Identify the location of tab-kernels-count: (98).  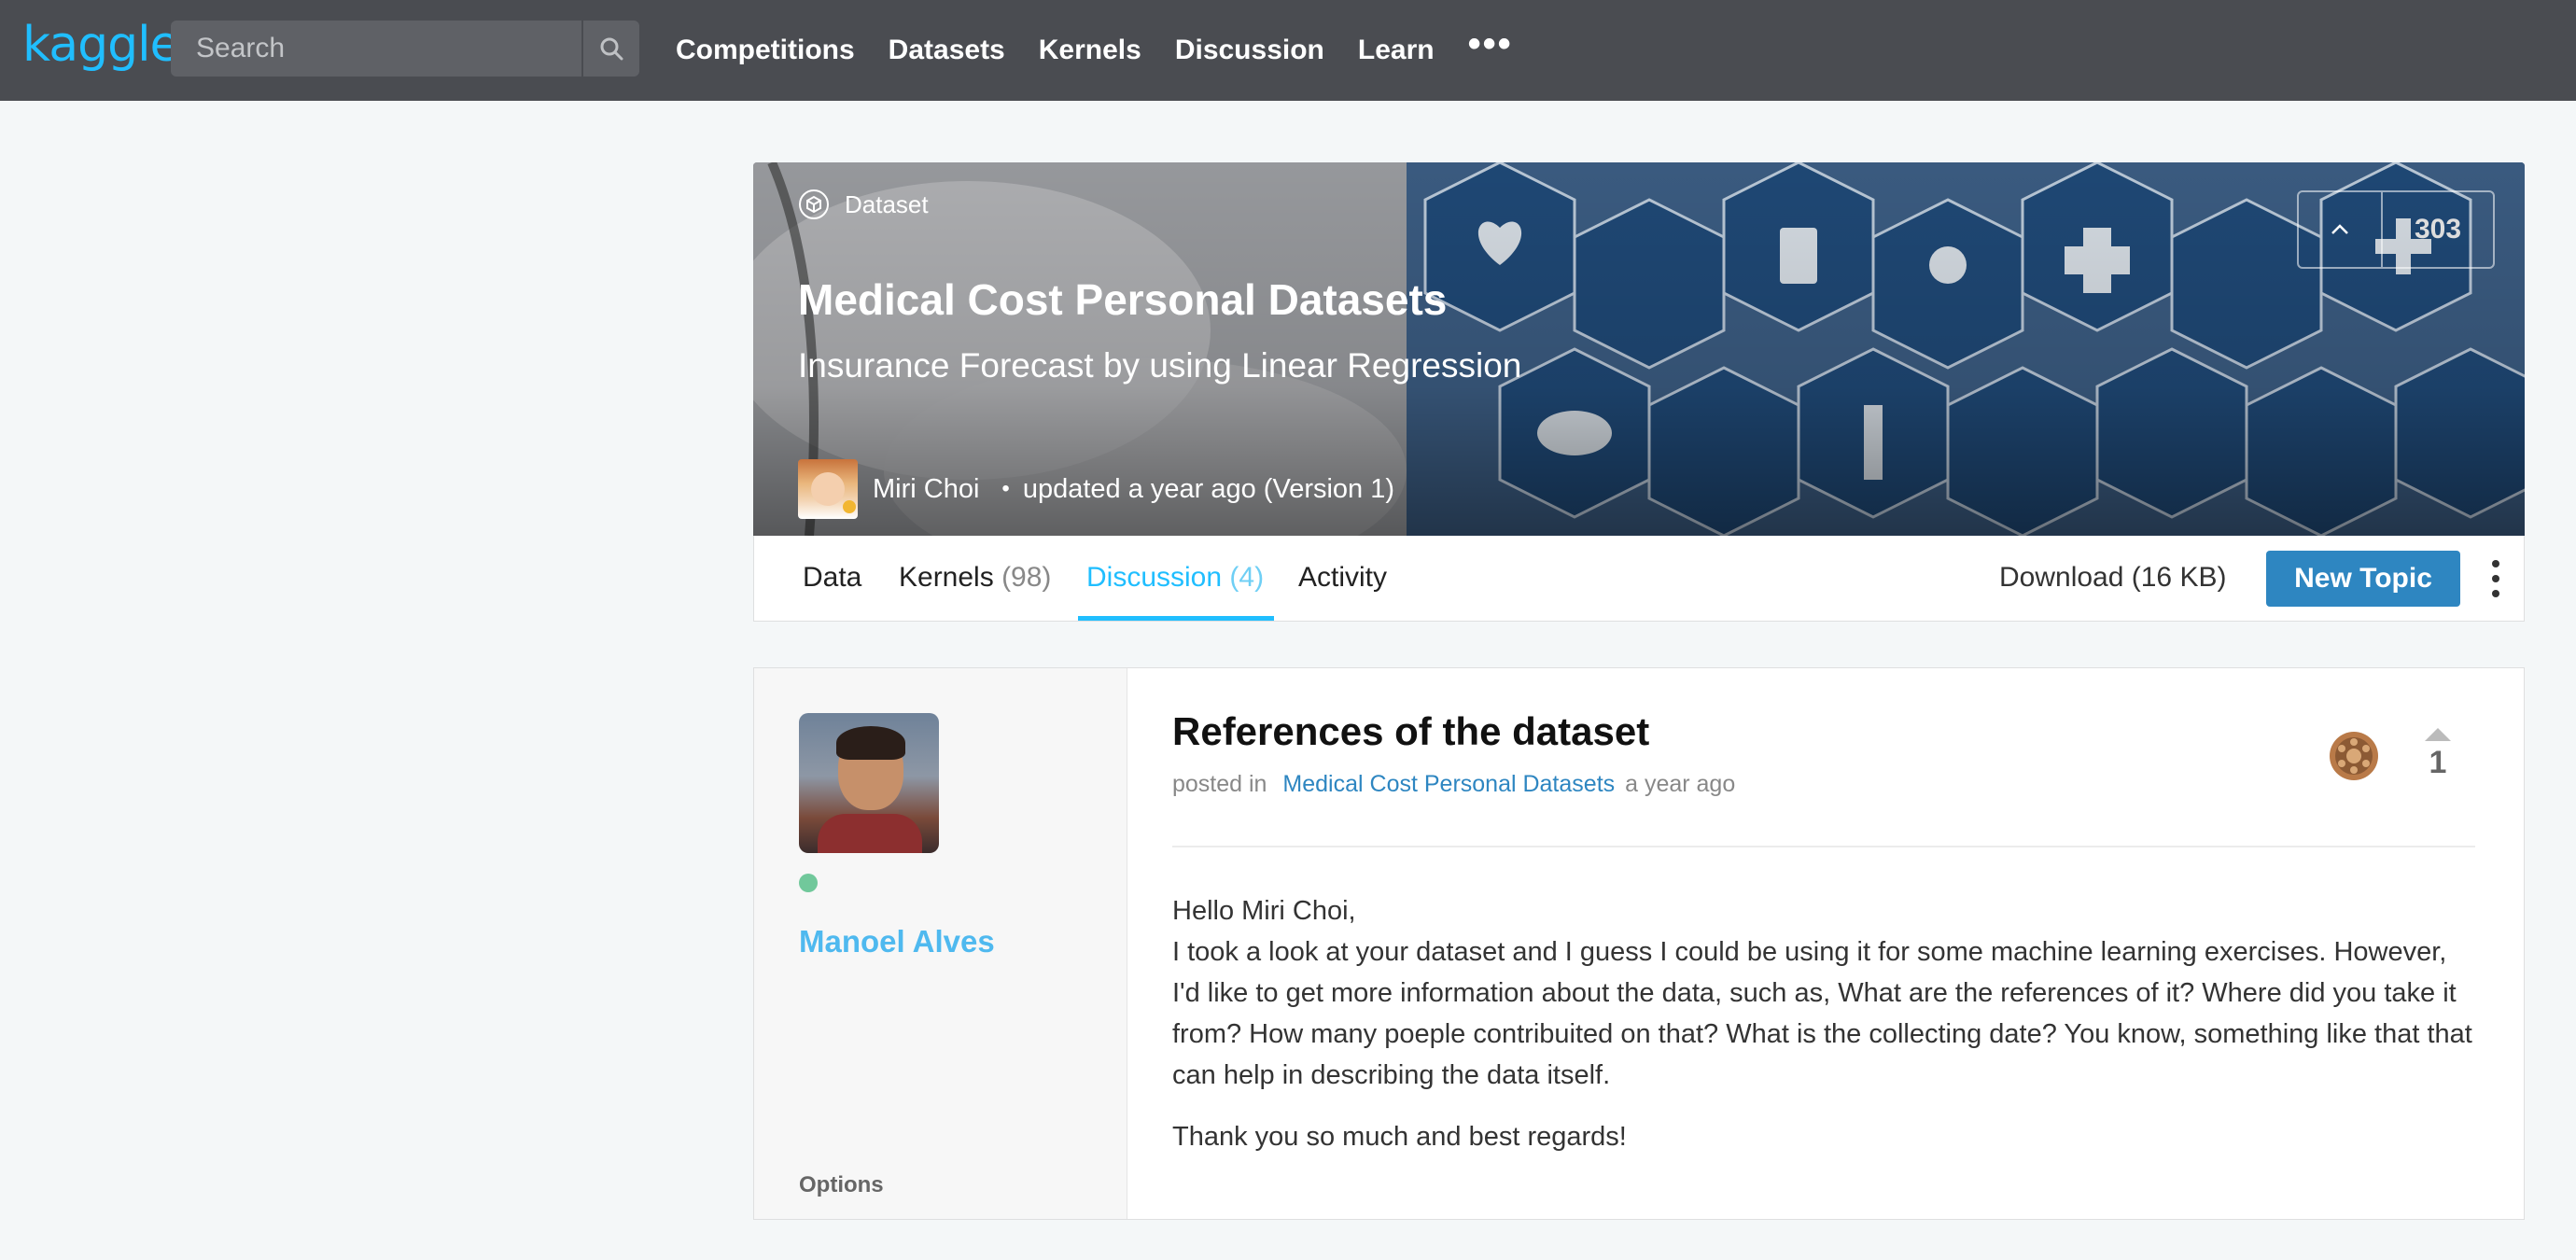
(1026, 577).